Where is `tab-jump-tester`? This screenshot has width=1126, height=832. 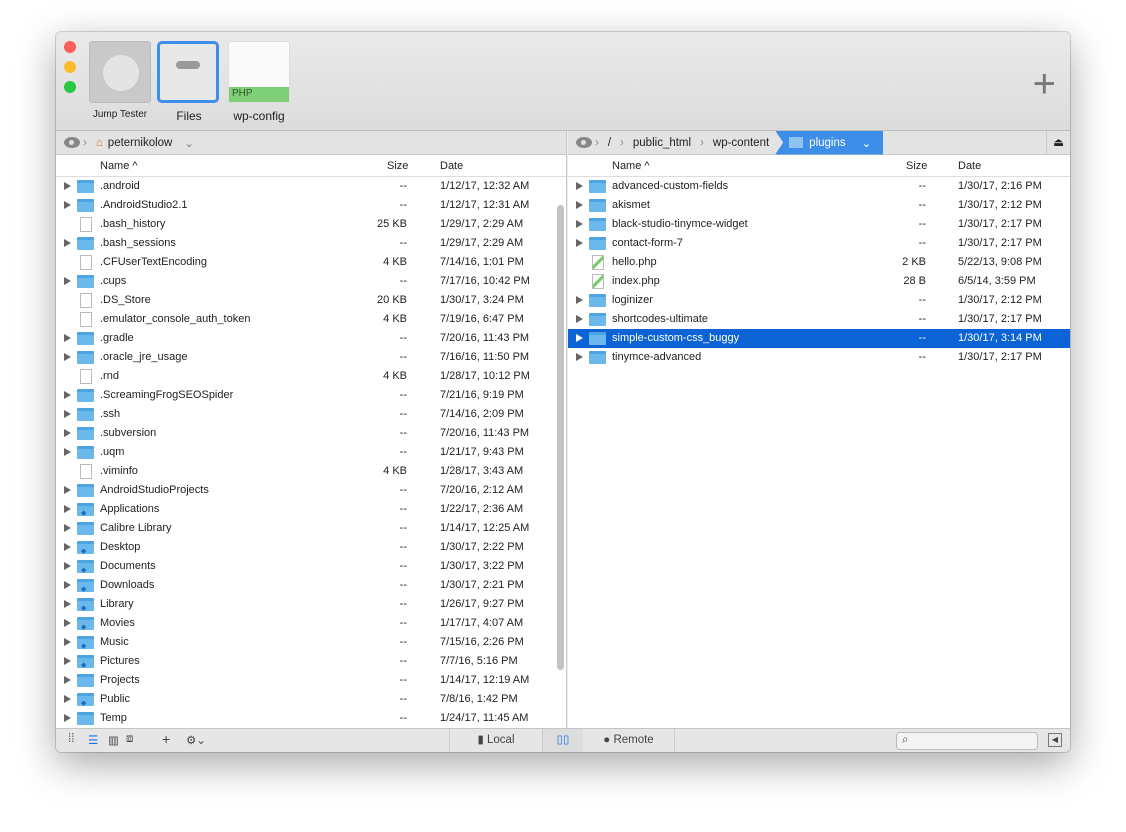 tab-jump-tester is located at coordinates (120, 72).